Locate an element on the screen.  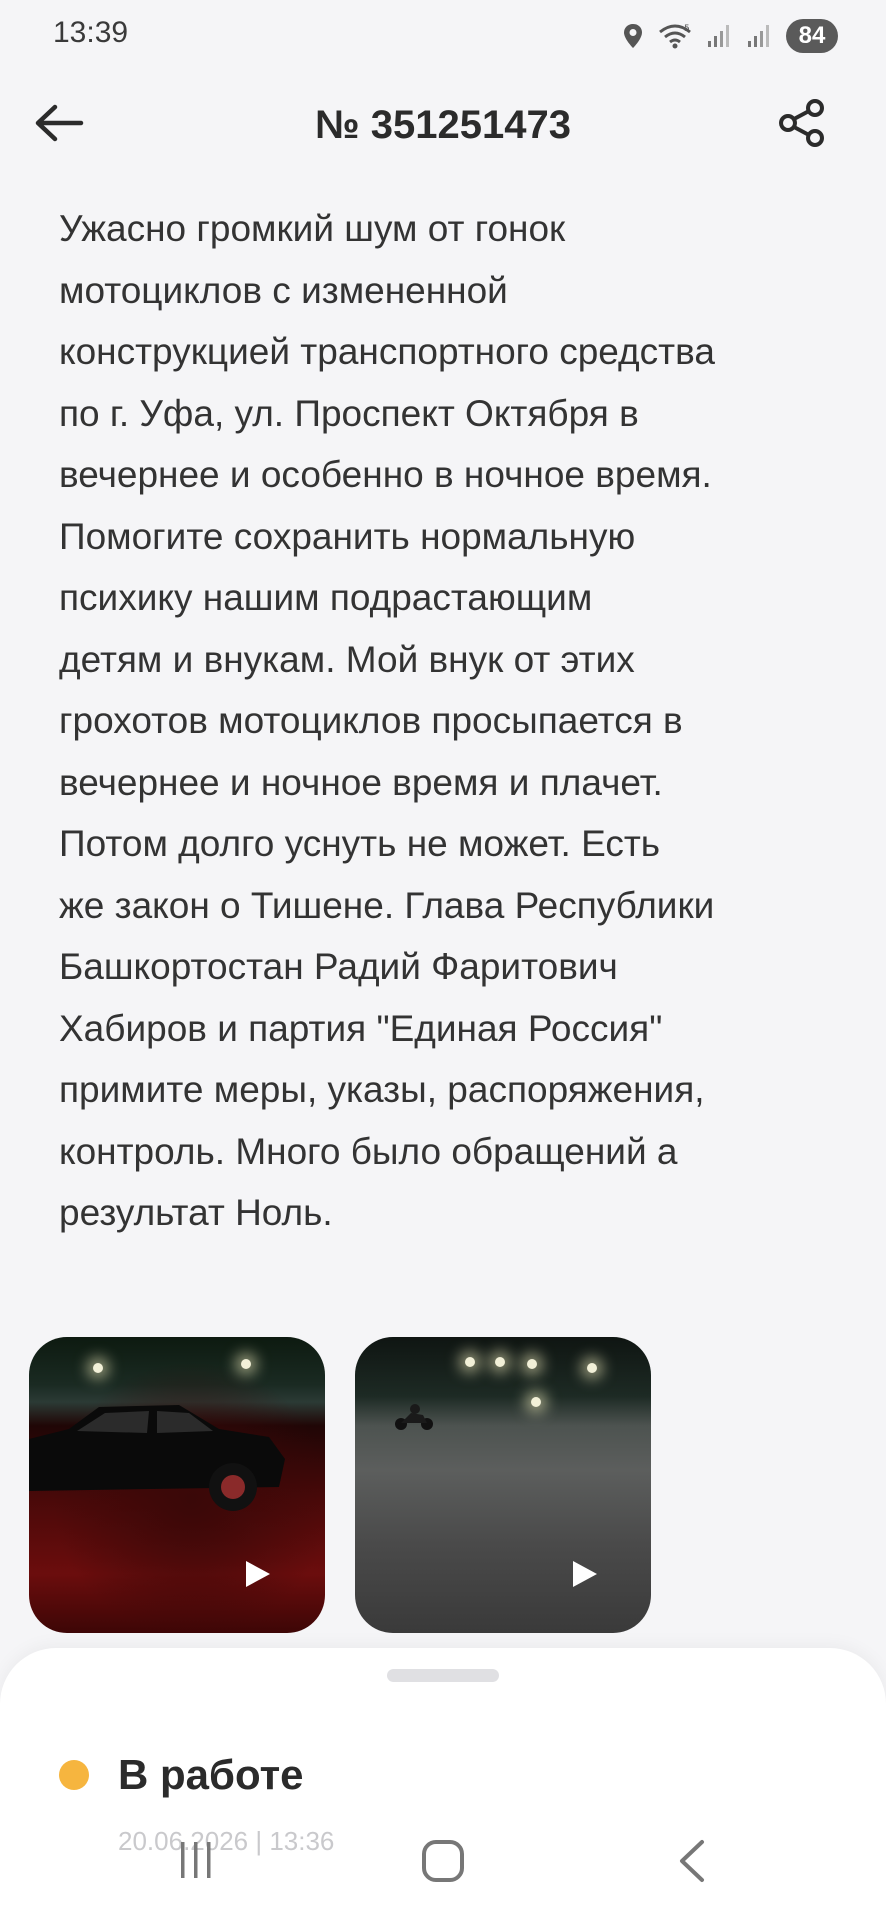
battery-icon: 84 is located at coordinates (812, 36).